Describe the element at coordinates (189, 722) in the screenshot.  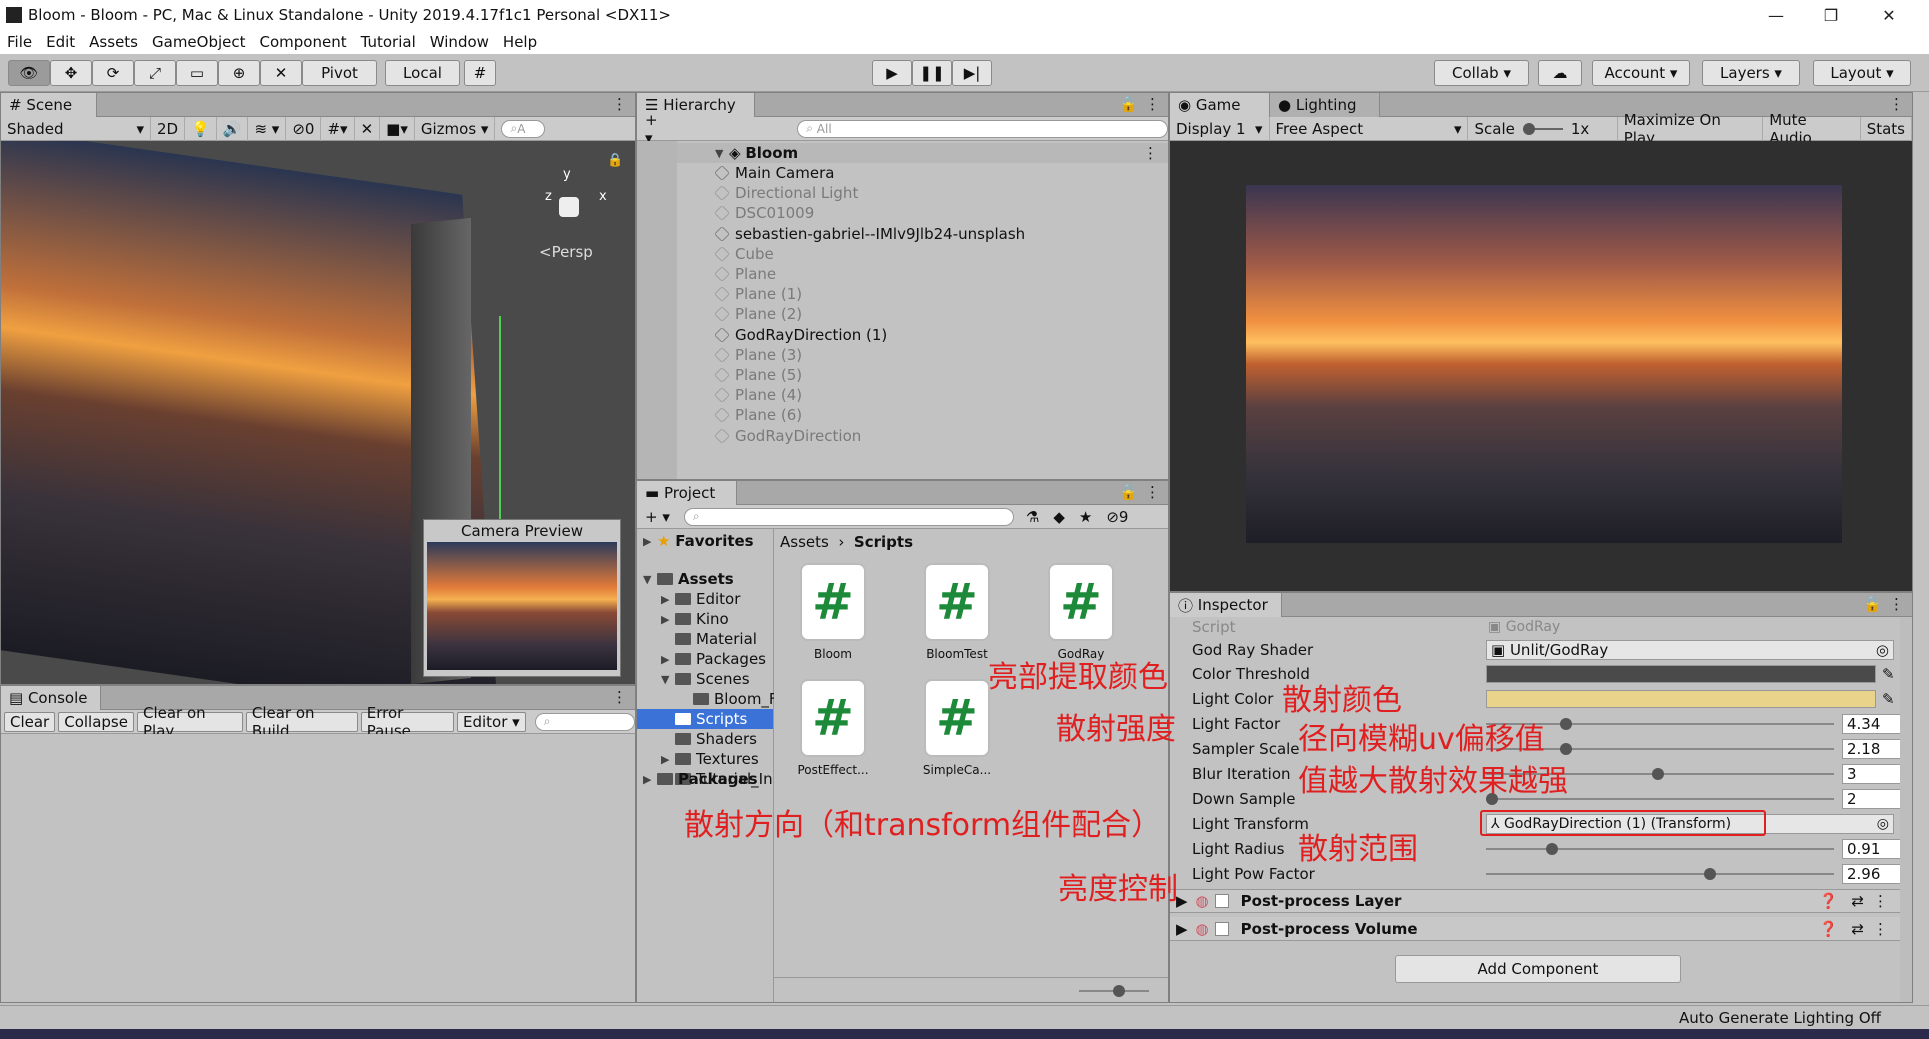
I see `console-clear-on-play-button: Clear on Play` at that location.